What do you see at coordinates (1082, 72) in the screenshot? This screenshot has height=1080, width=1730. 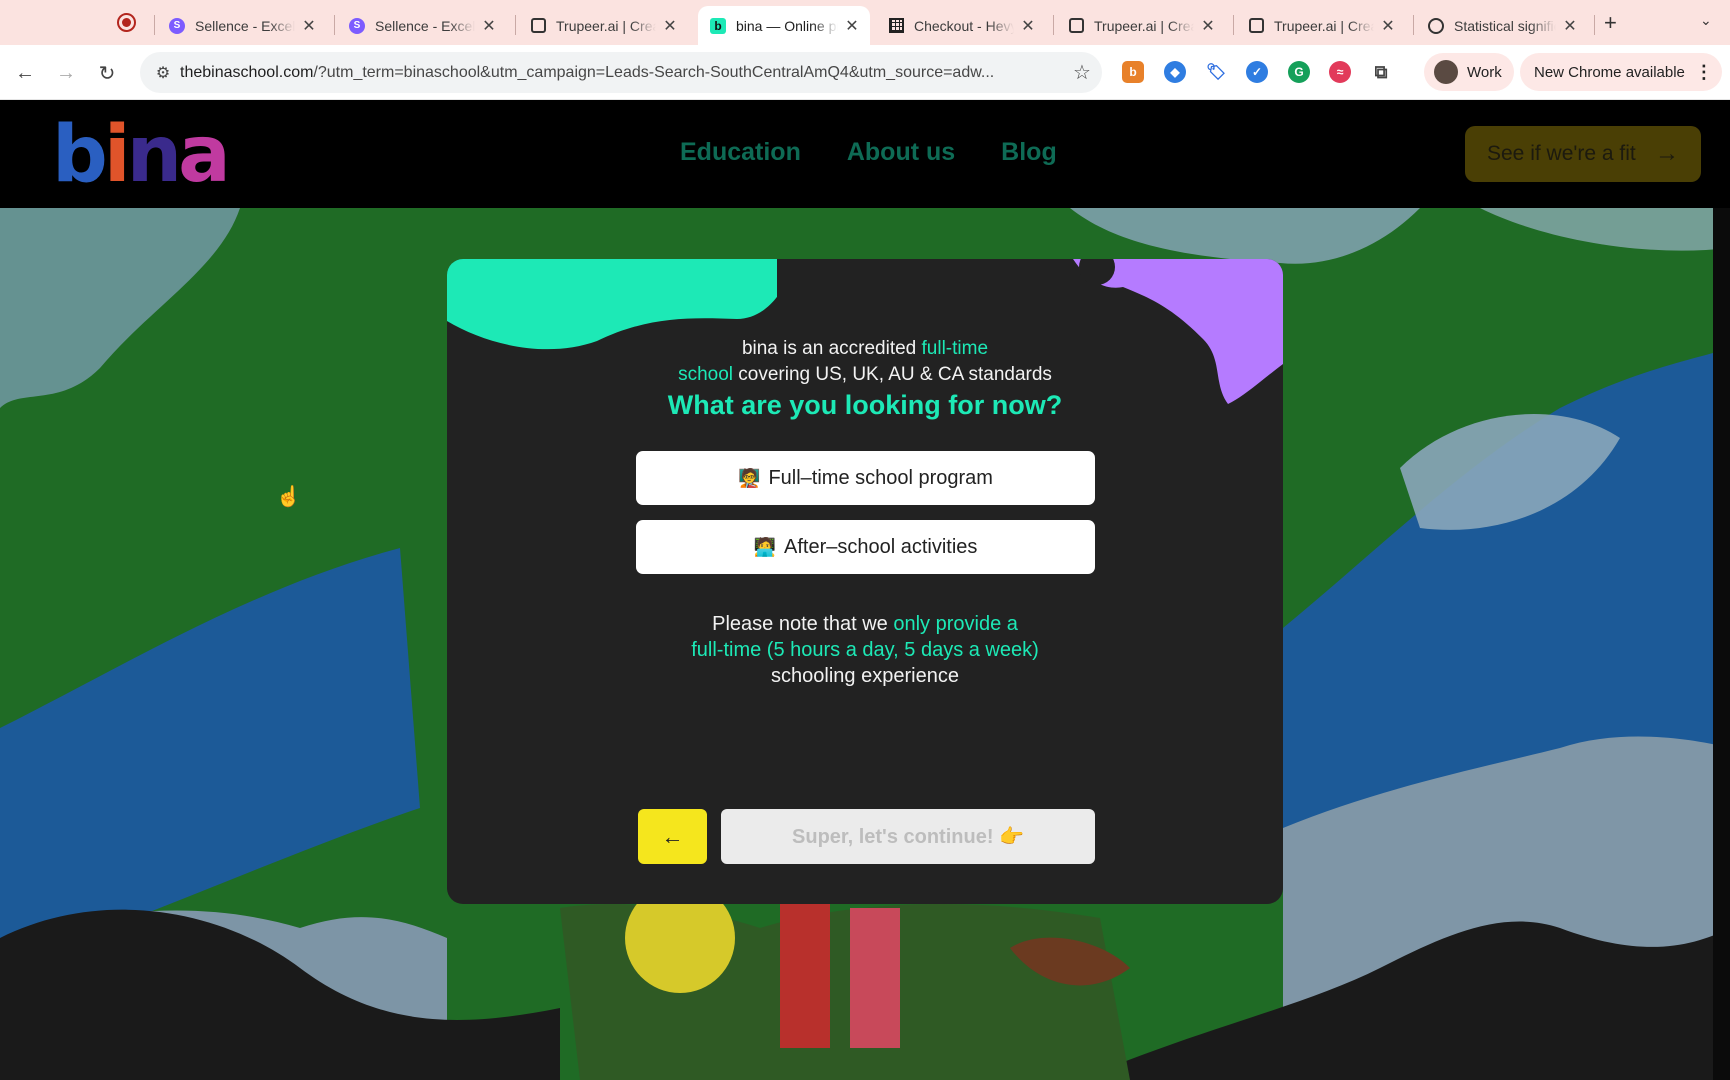 I see `bookmark-star-icon: ☆` at bounding box center [1082, 72].